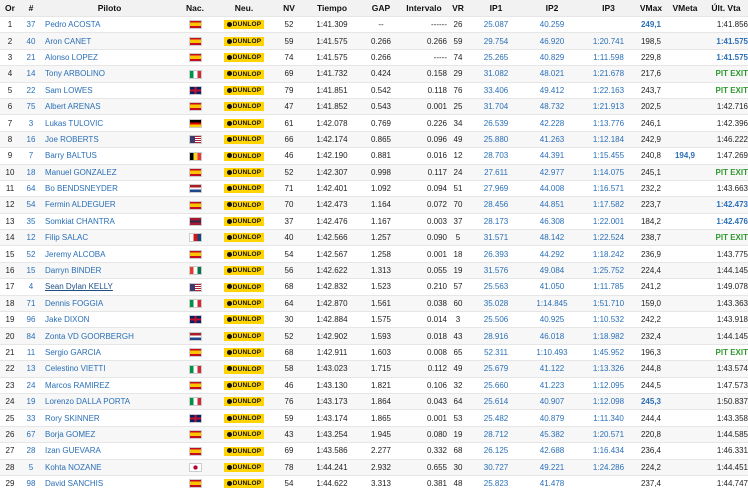 The width and height of the screenshot is (748, 491). I want to click on cell-rider-link: Aron CANET, so click(109, 41).